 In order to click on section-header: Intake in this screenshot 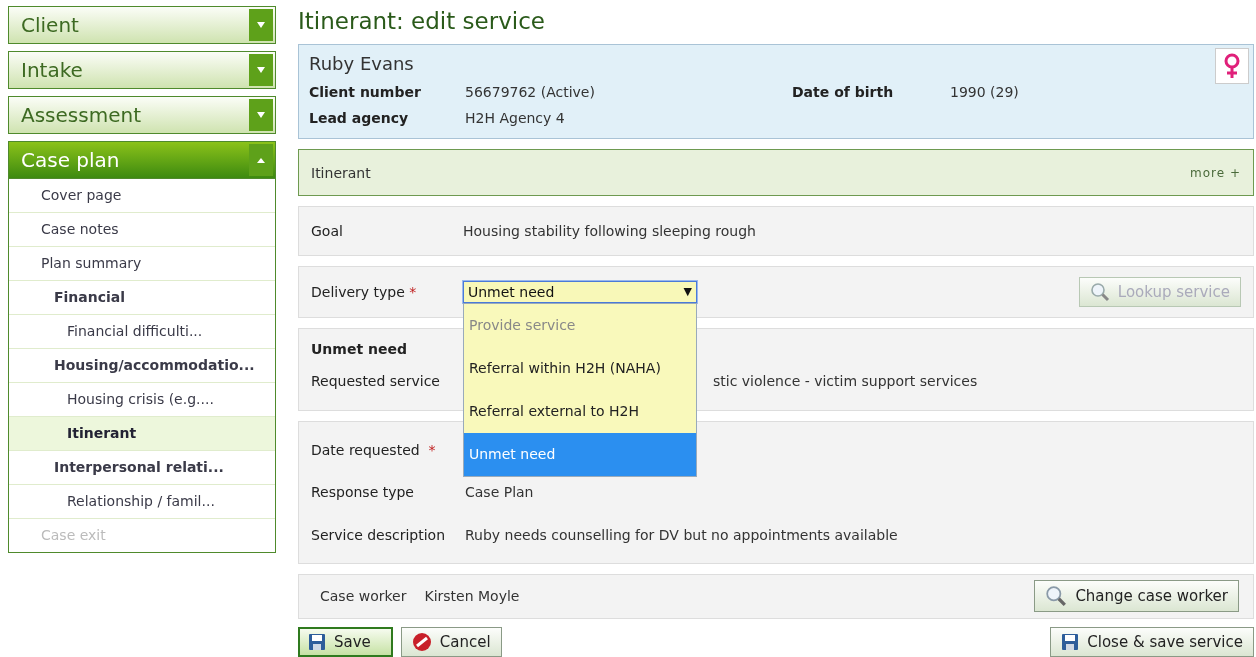, I will do `click(142, 70)`.